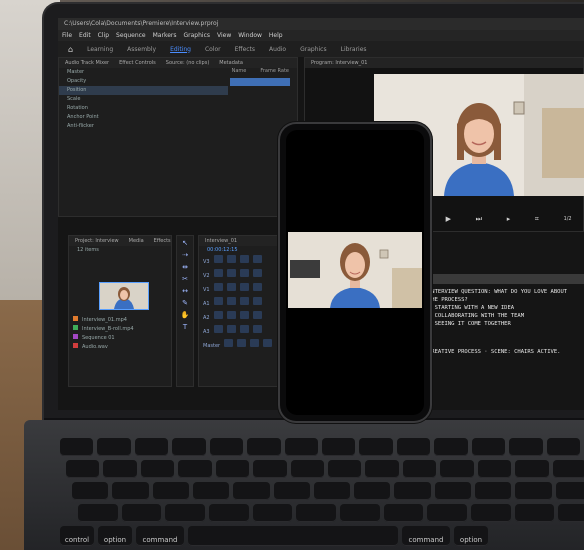 This screenshot has height=550, width=584. Describe the element at coordinates (97, 241) in the screenshot. I see `project-tab: Project: Interview` at that location.